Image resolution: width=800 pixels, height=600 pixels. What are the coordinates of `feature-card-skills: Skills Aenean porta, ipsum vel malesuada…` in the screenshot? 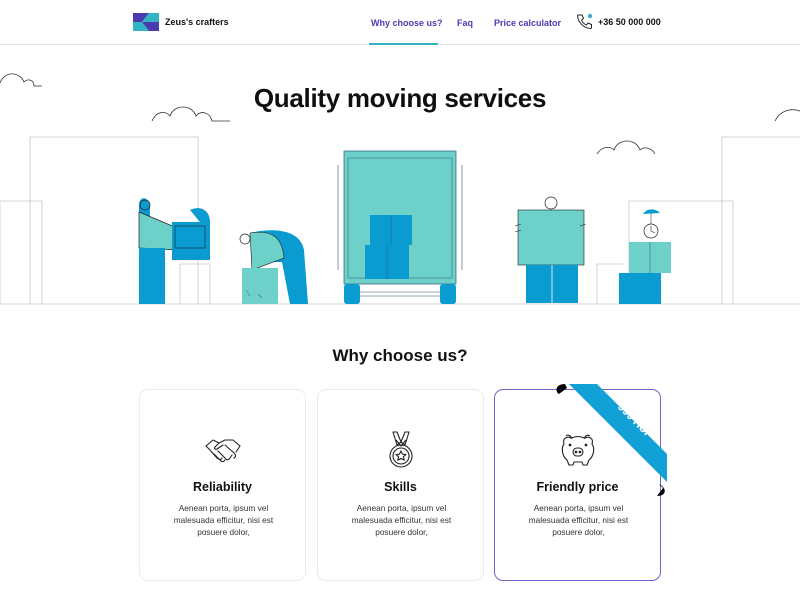 It's located at (400, 485).